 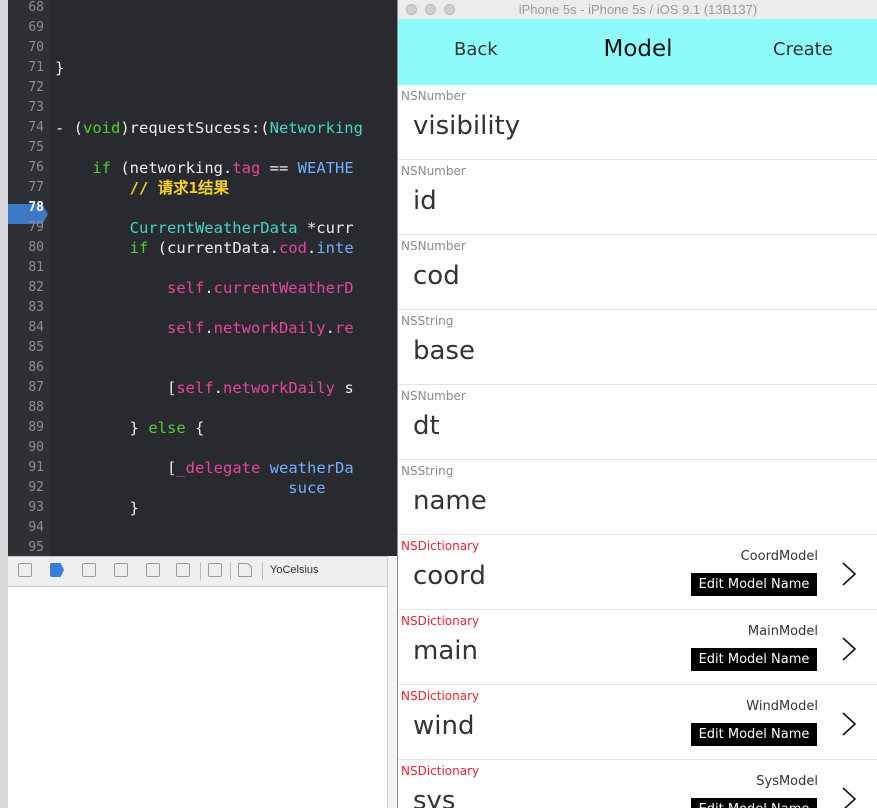 I want to click on table-row: NSNumber visibility, so click(x=637, y=122).